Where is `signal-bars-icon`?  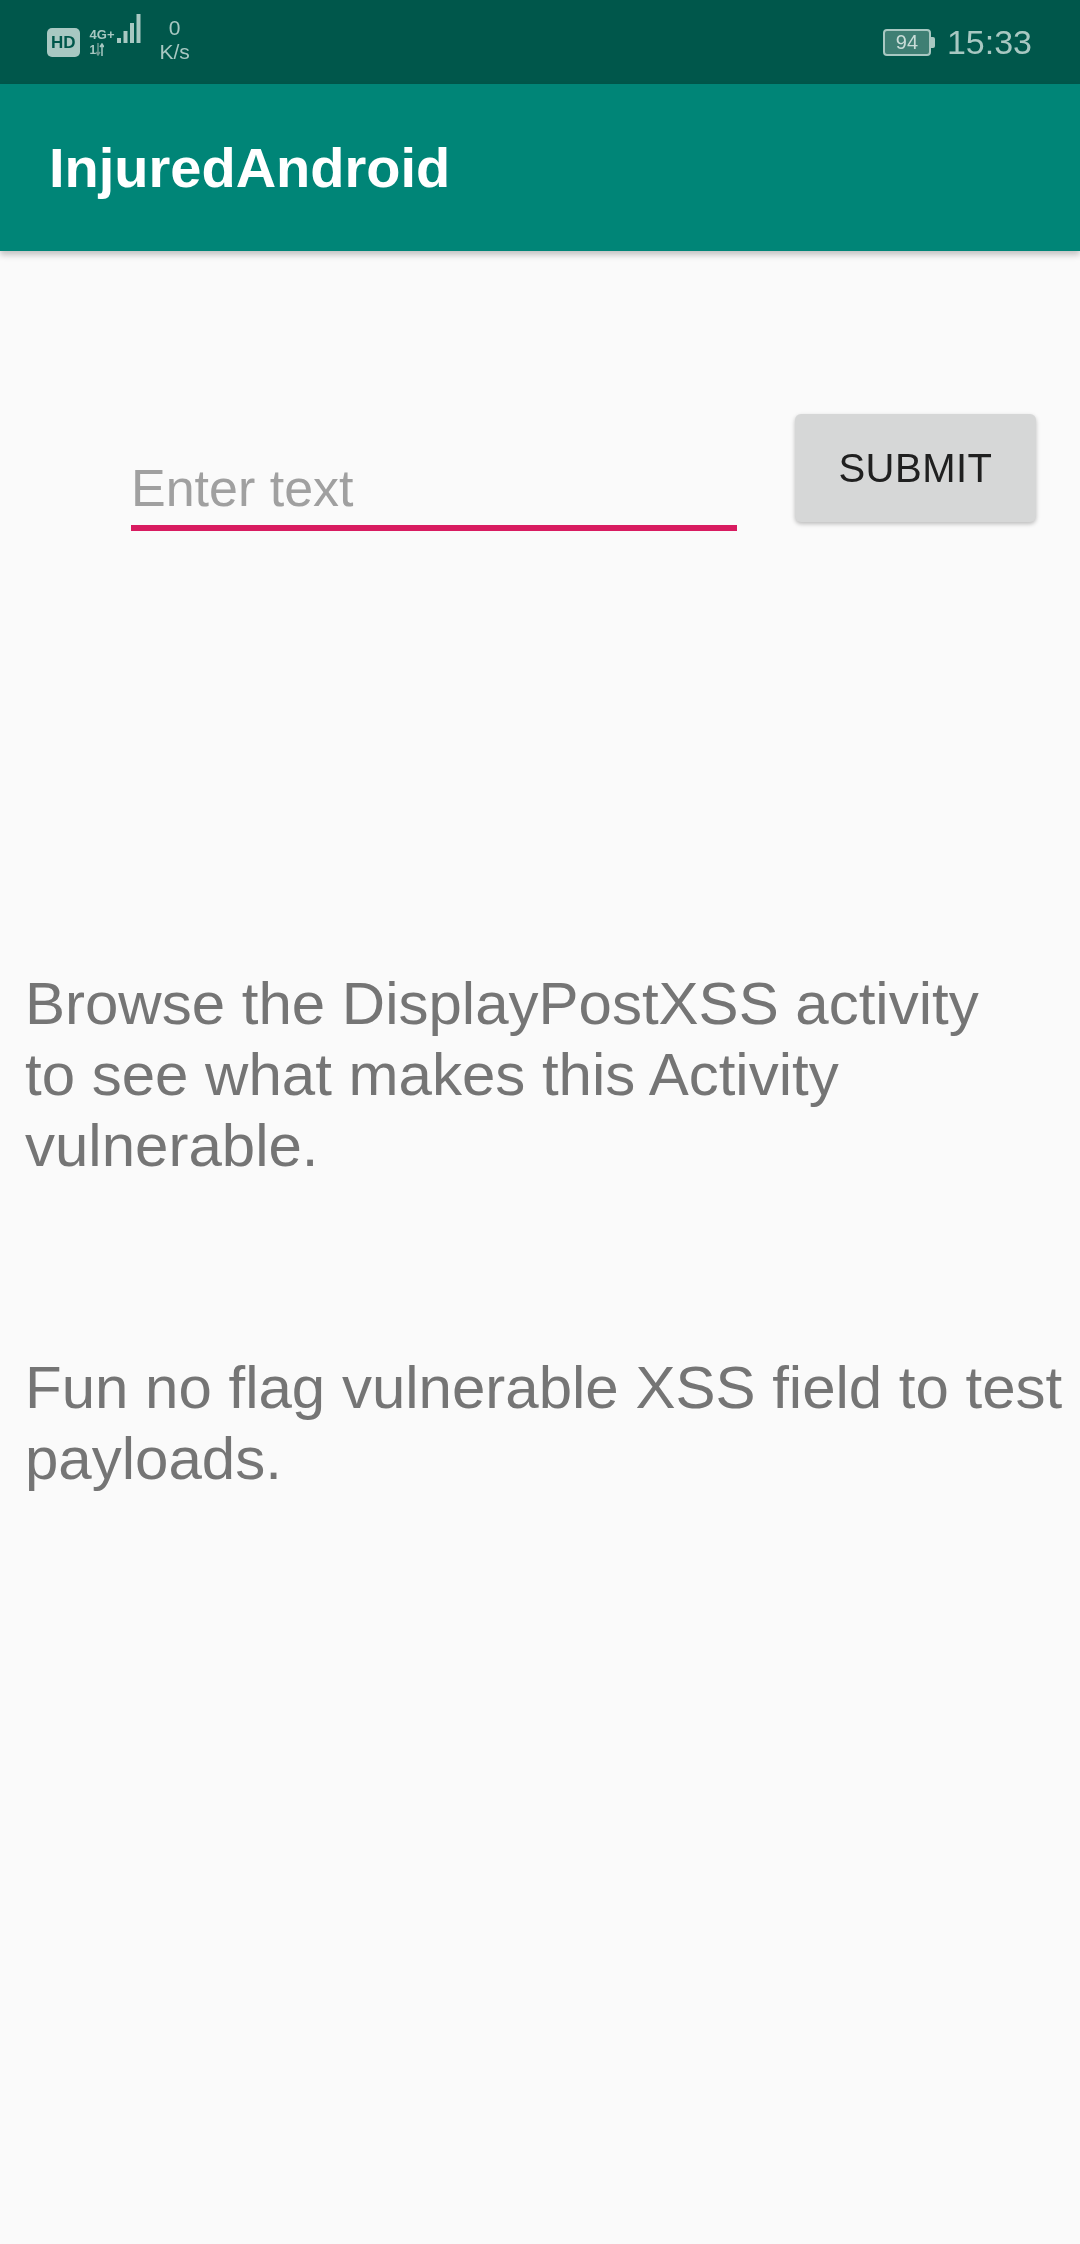
signal-bars-icon is located at coordinates (128, 28).